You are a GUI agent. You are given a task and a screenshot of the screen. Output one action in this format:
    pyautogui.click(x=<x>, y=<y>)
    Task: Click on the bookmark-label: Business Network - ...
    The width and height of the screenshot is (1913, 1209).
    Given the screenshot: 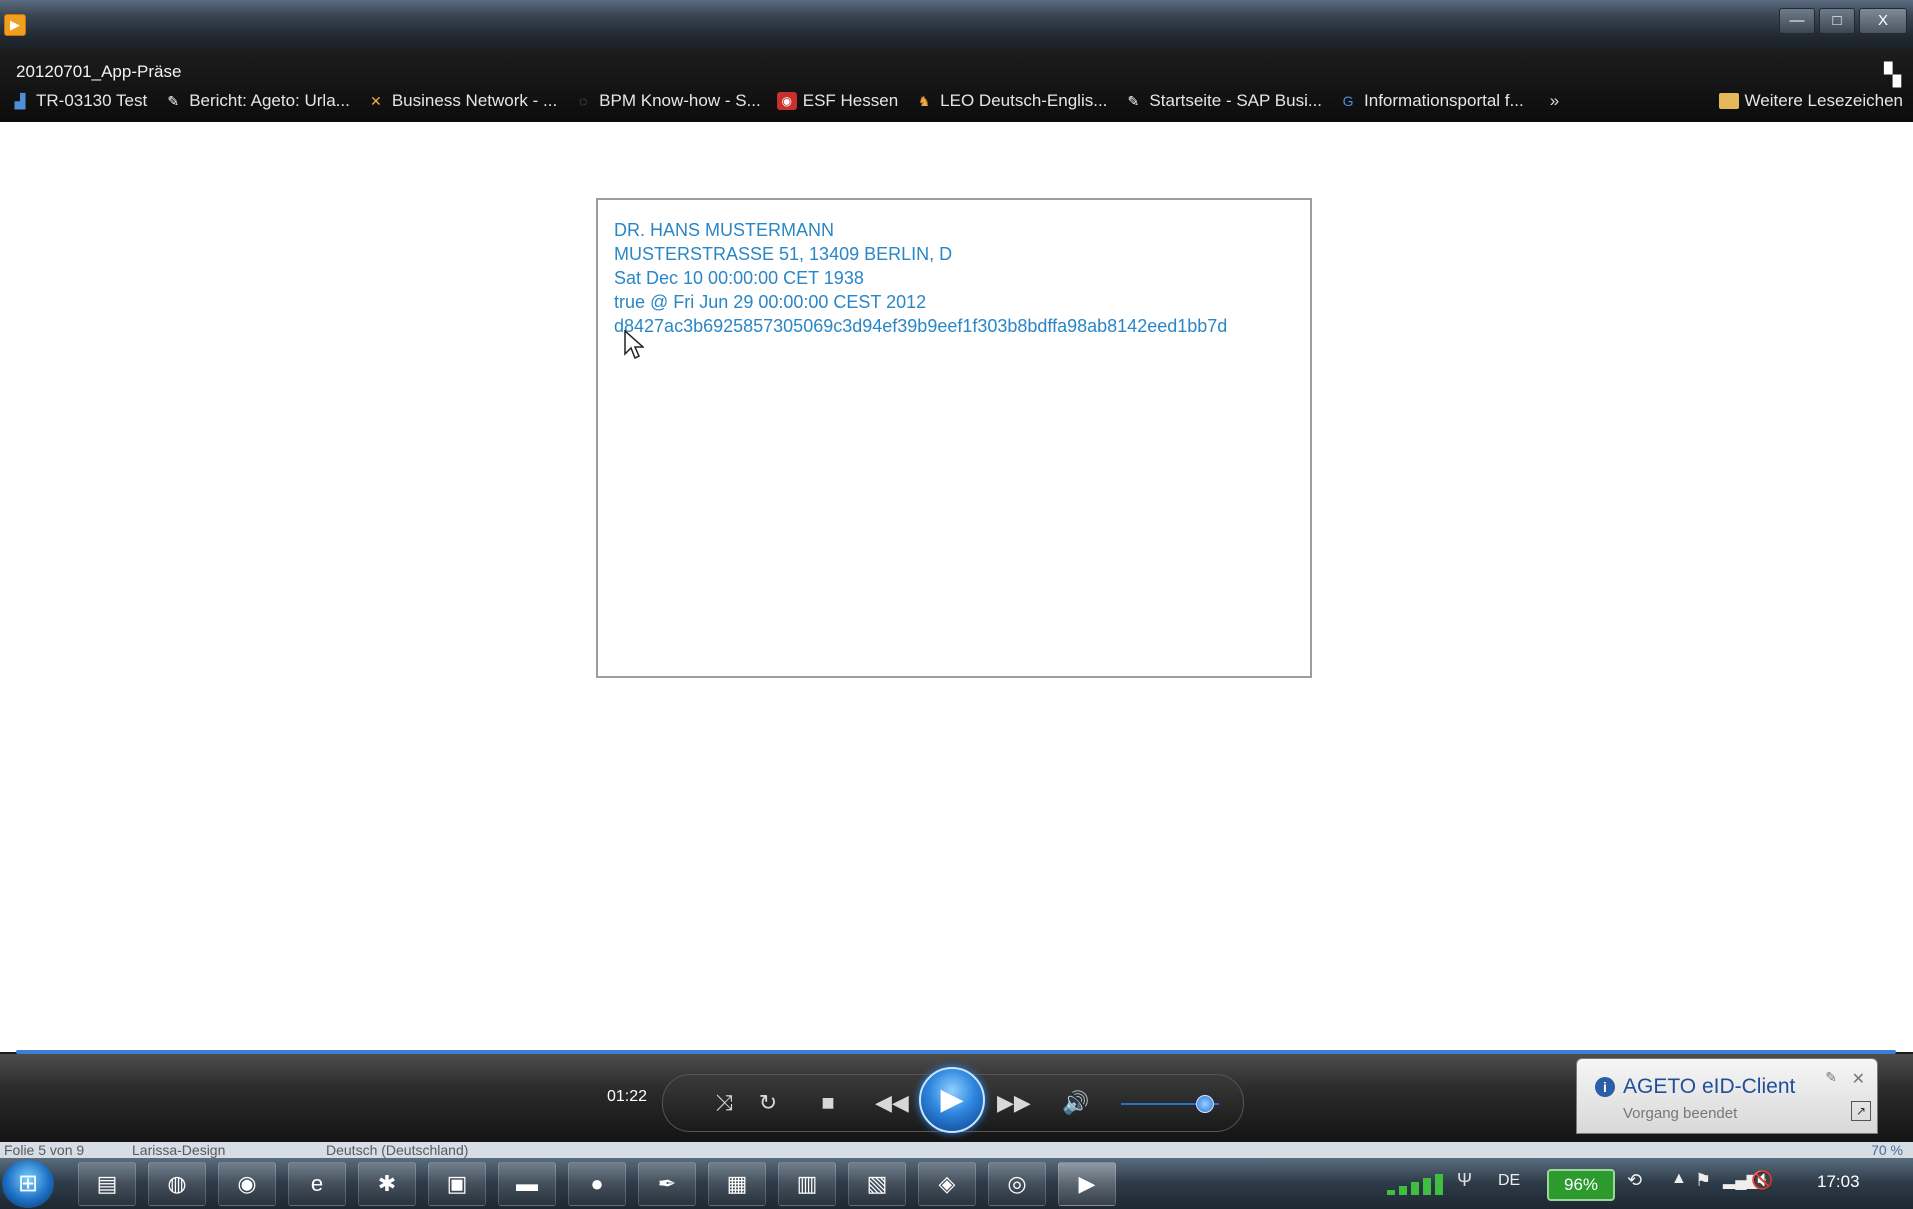 What is the action you would take?
    pyautogui.click(x=474, y=100)
    